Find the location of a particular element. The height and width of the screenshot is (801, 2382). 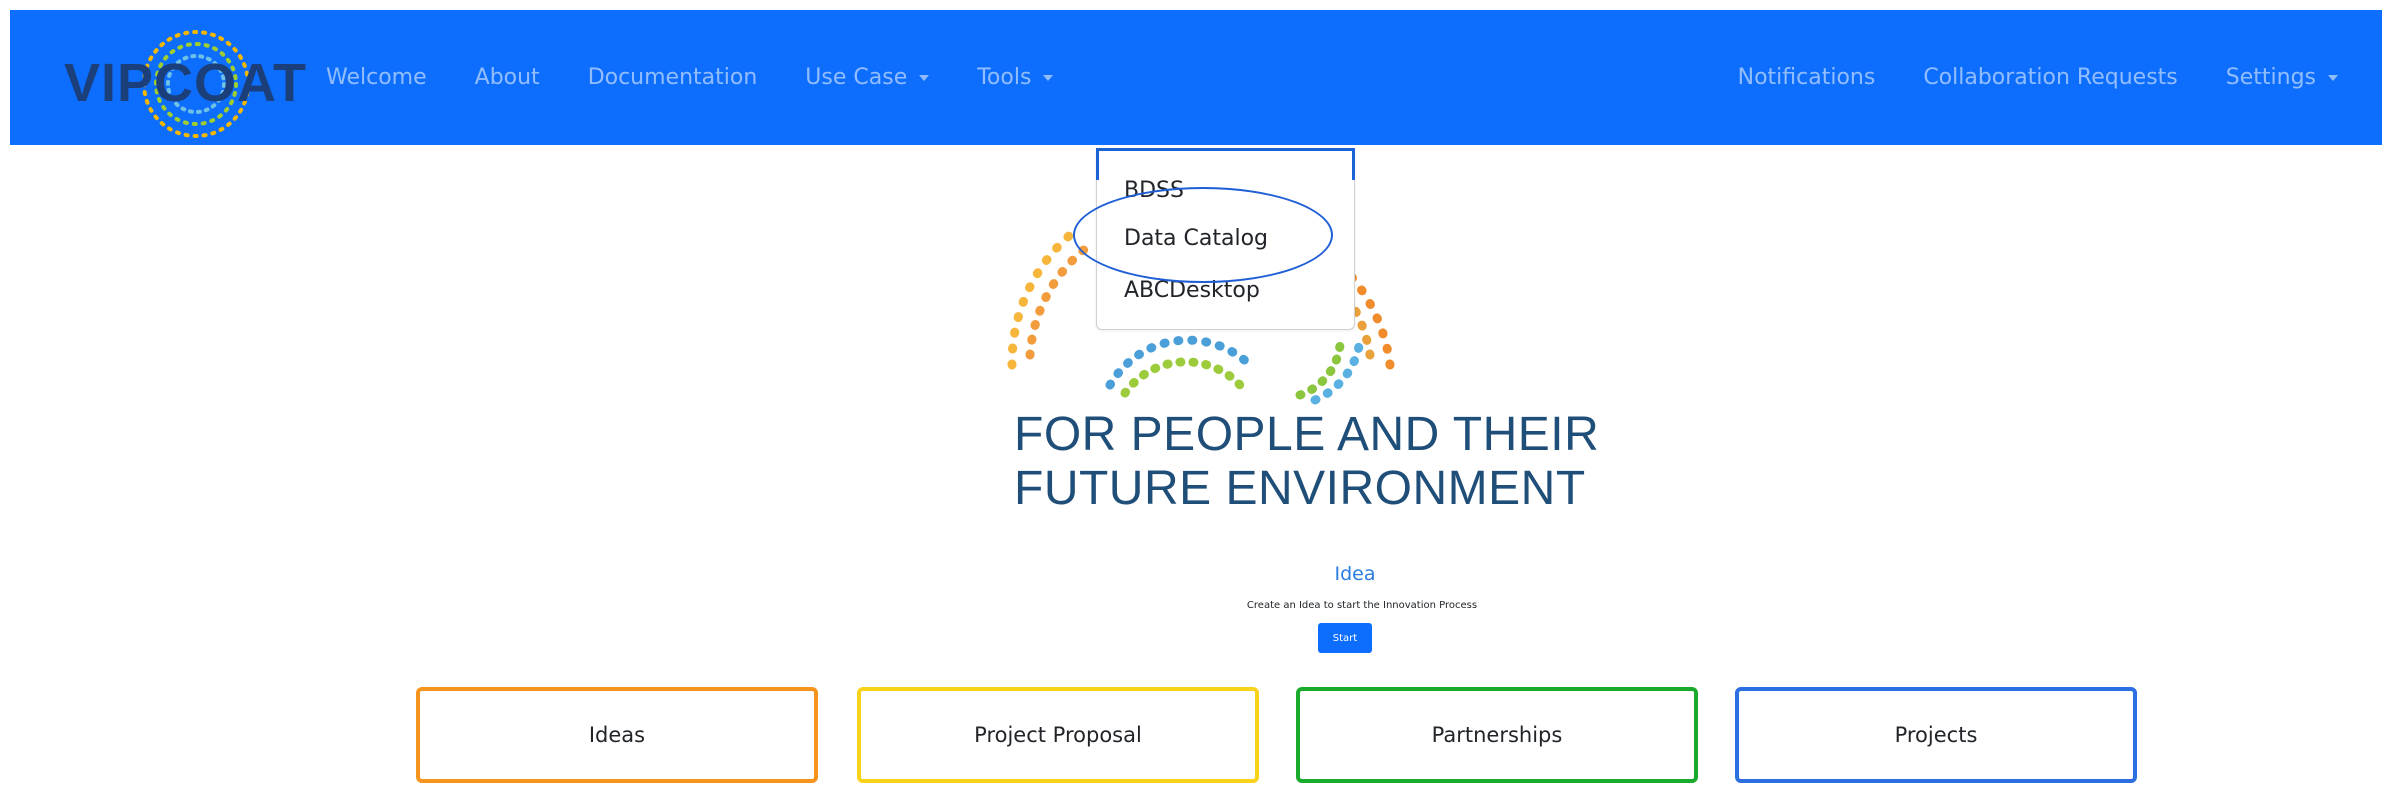

card-projects: Projects is located at coordinates (1936, 735).